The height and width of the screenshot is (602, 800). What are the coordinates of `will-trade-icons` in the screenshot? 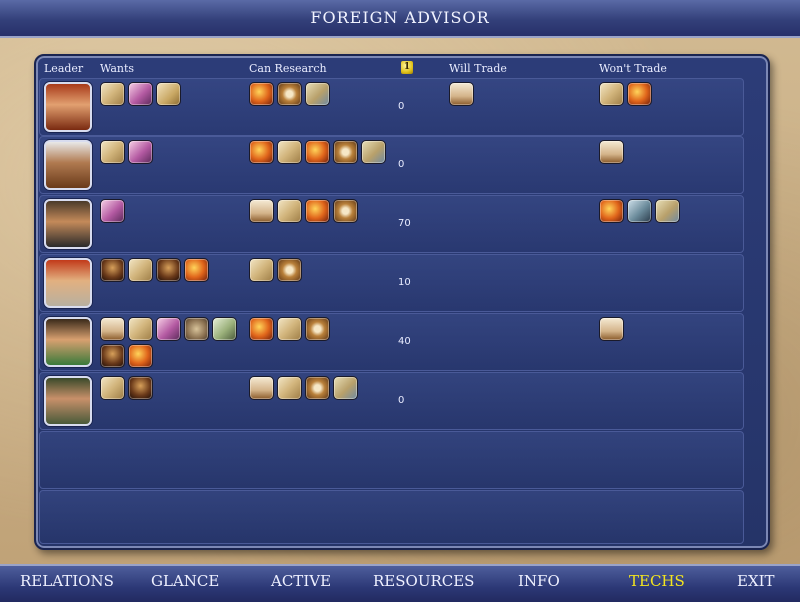 It's located at (519, 94).